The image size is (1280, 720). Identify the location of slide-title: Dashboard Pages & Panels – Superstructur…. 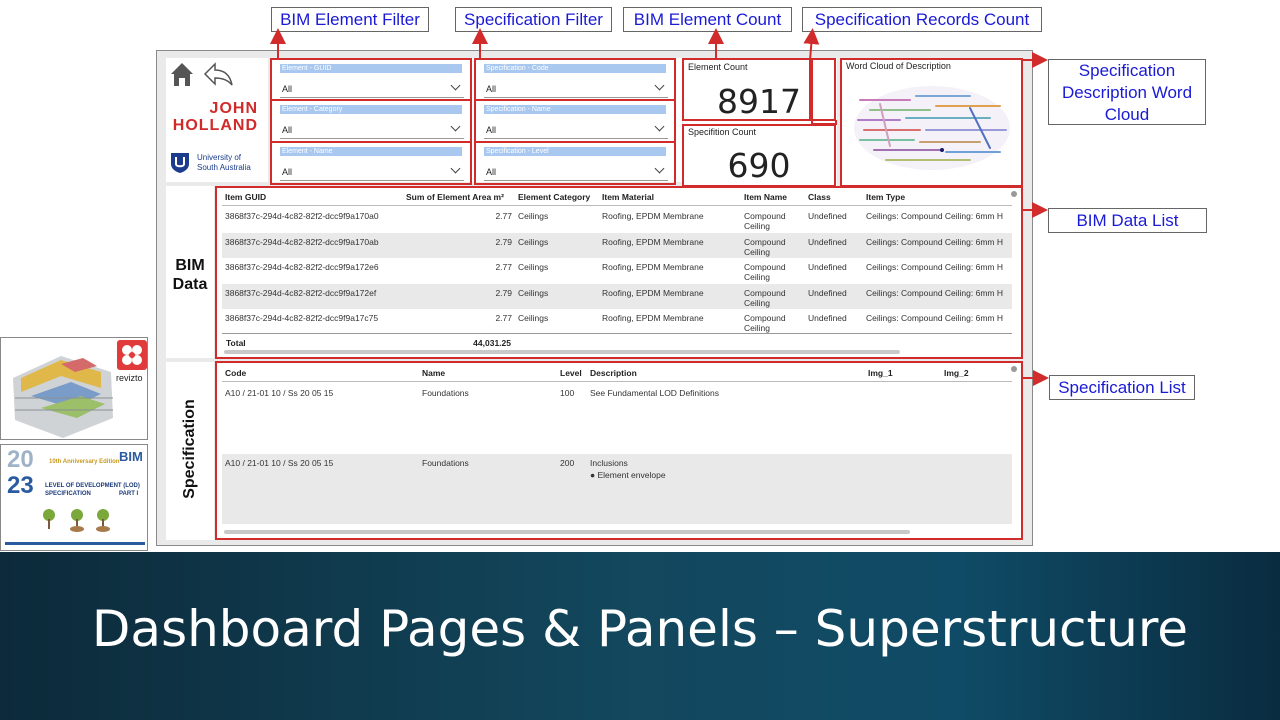
(640, 629).